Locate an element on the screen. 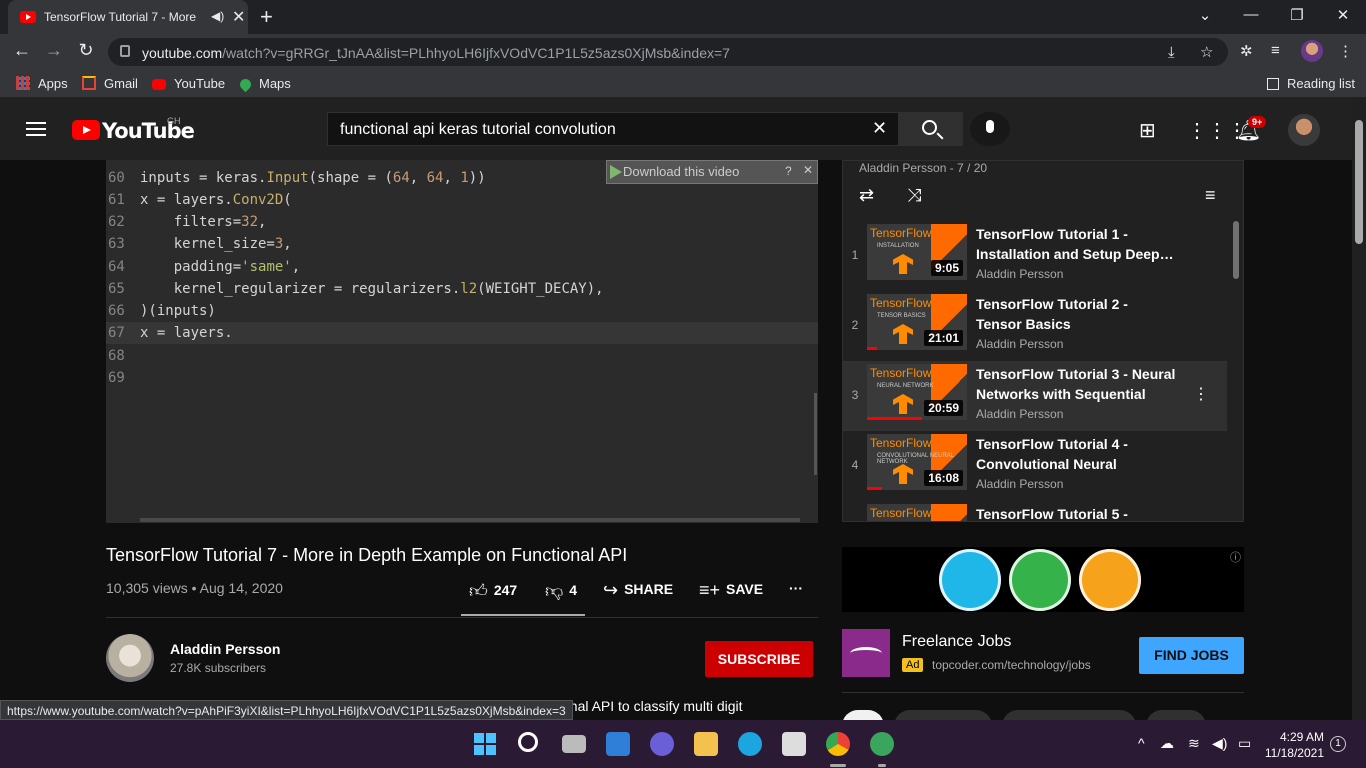  video-thumbnail: TensorFlow INSTALLATION 9:05 is located at coordinates (917, 252).